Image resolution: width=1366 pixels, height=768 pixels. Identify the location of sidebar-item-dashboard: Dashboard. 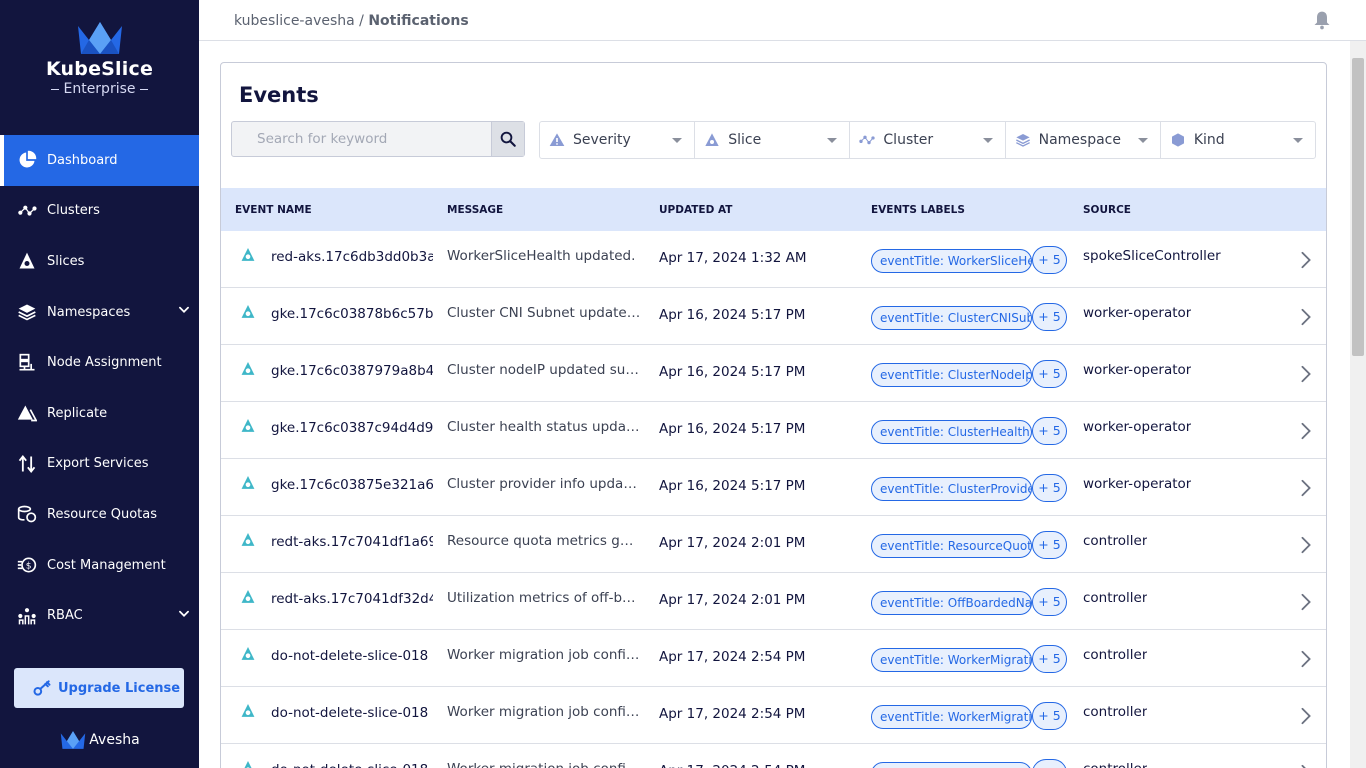
(99, 160).